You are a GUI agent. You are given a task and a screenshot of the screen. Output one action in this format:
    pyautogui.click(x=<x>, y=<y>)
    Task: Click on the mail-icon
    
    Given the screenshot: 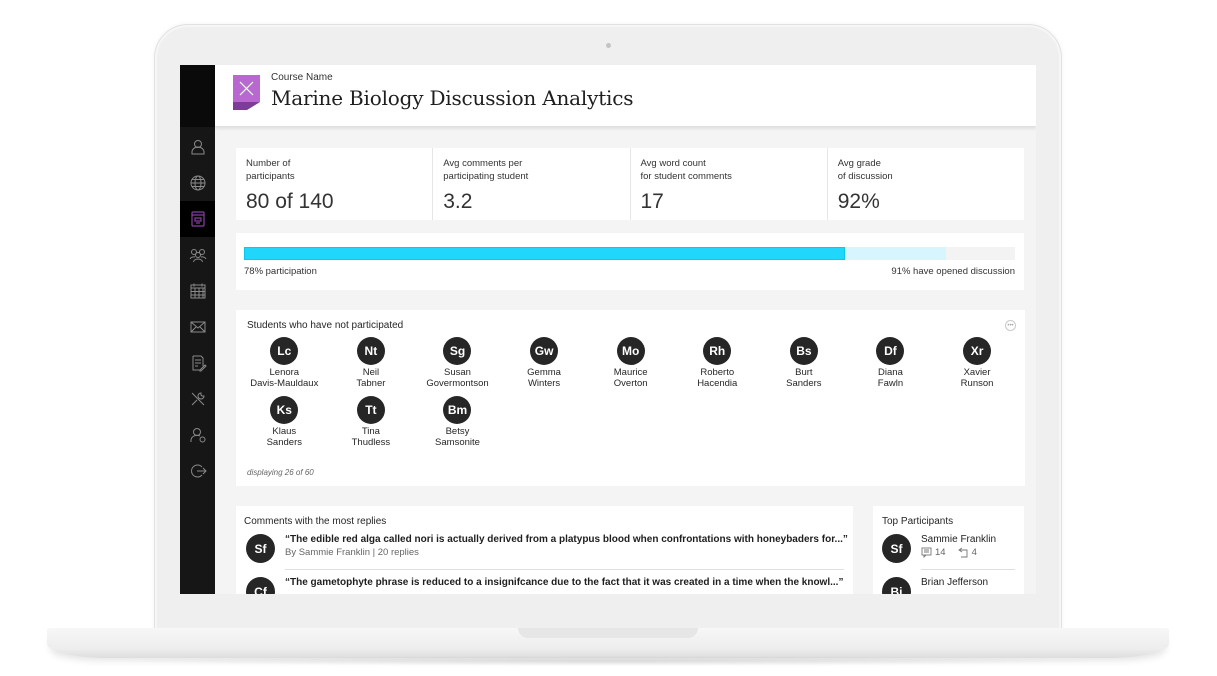 What is the action you would take?
    pyautogui.click(x=197, y=327)
    